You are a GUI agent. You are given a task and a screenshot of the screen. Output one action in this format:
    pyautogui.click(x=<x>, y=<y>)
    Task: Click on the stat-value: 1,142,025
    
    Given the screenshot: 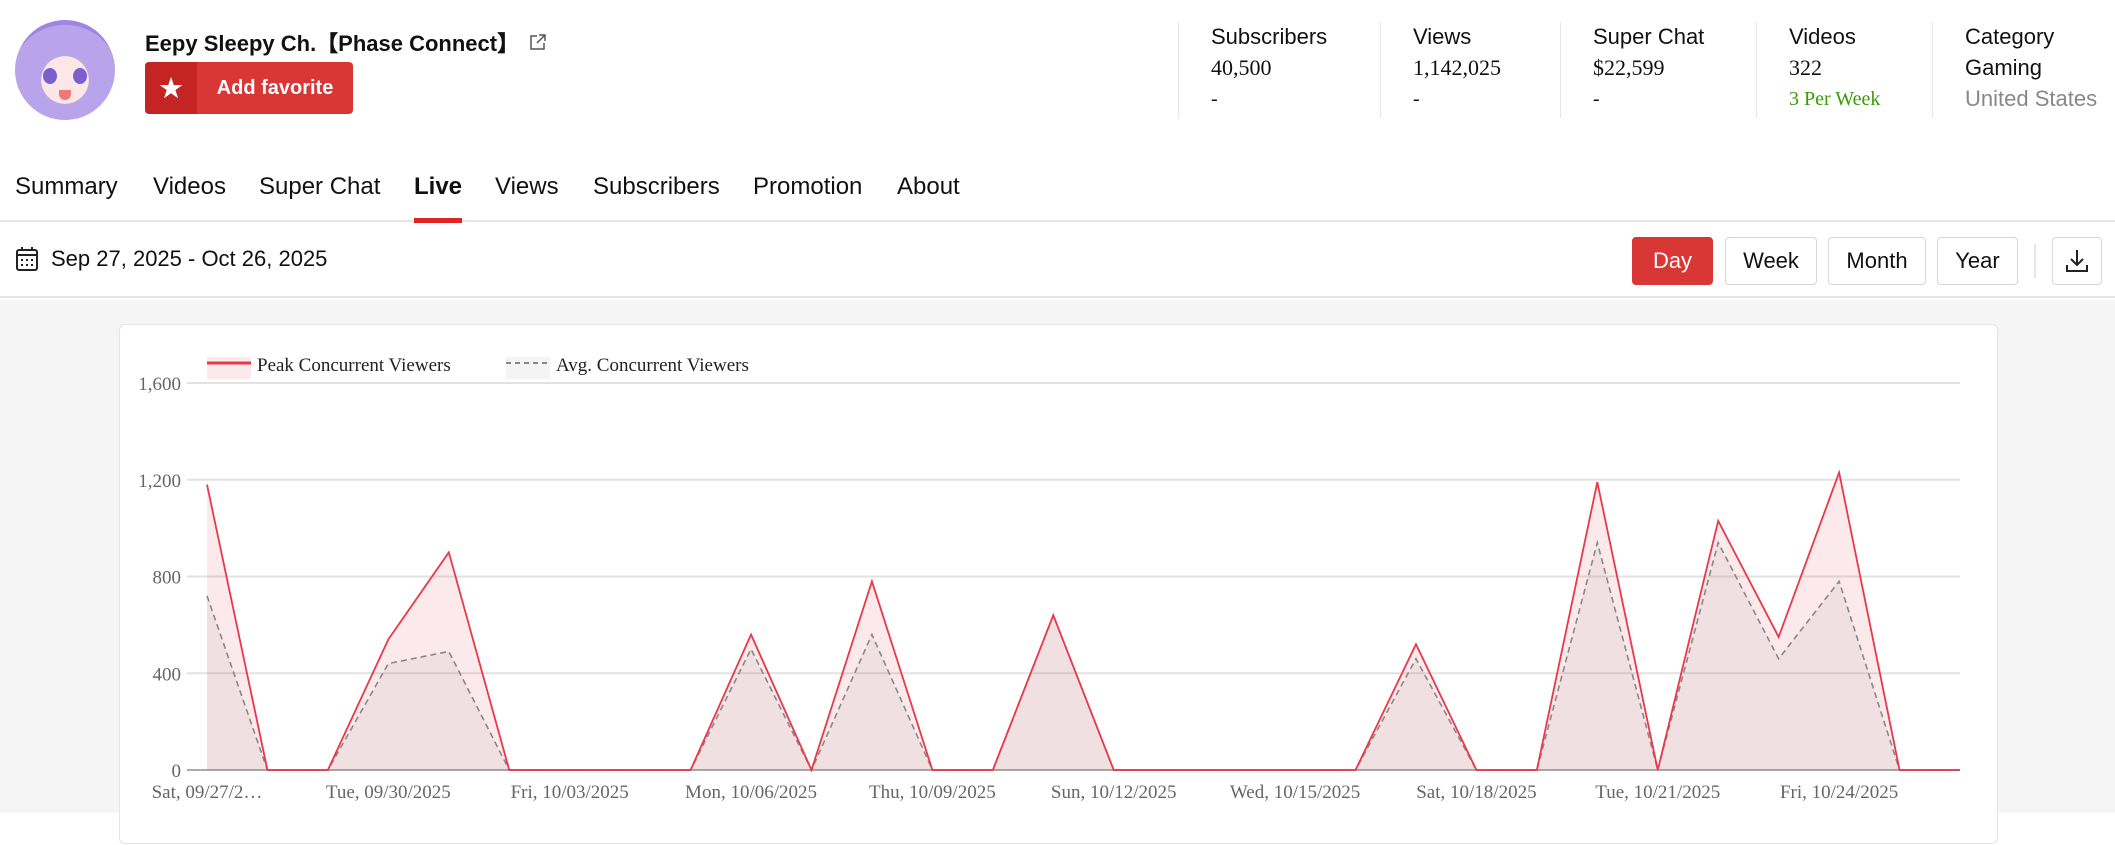 What is the action you would take?
    pyautogui.click(x=1457, y=68)
    